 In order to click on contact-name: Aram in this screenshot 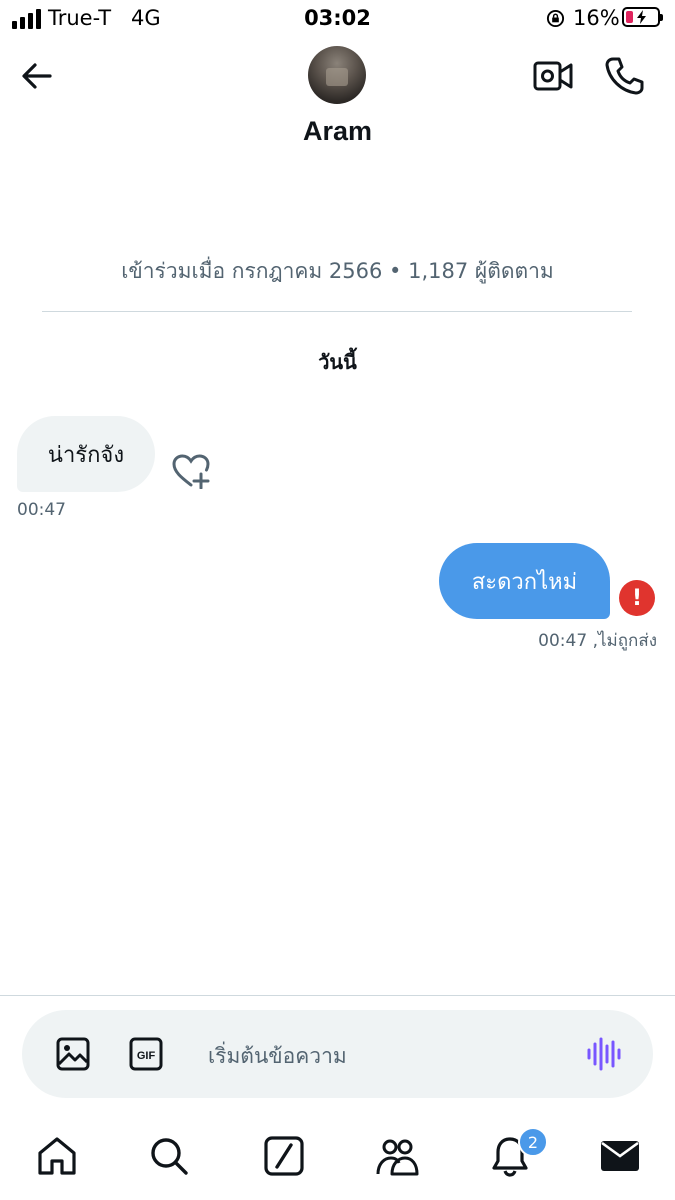, I will do `click(337, 131)`.